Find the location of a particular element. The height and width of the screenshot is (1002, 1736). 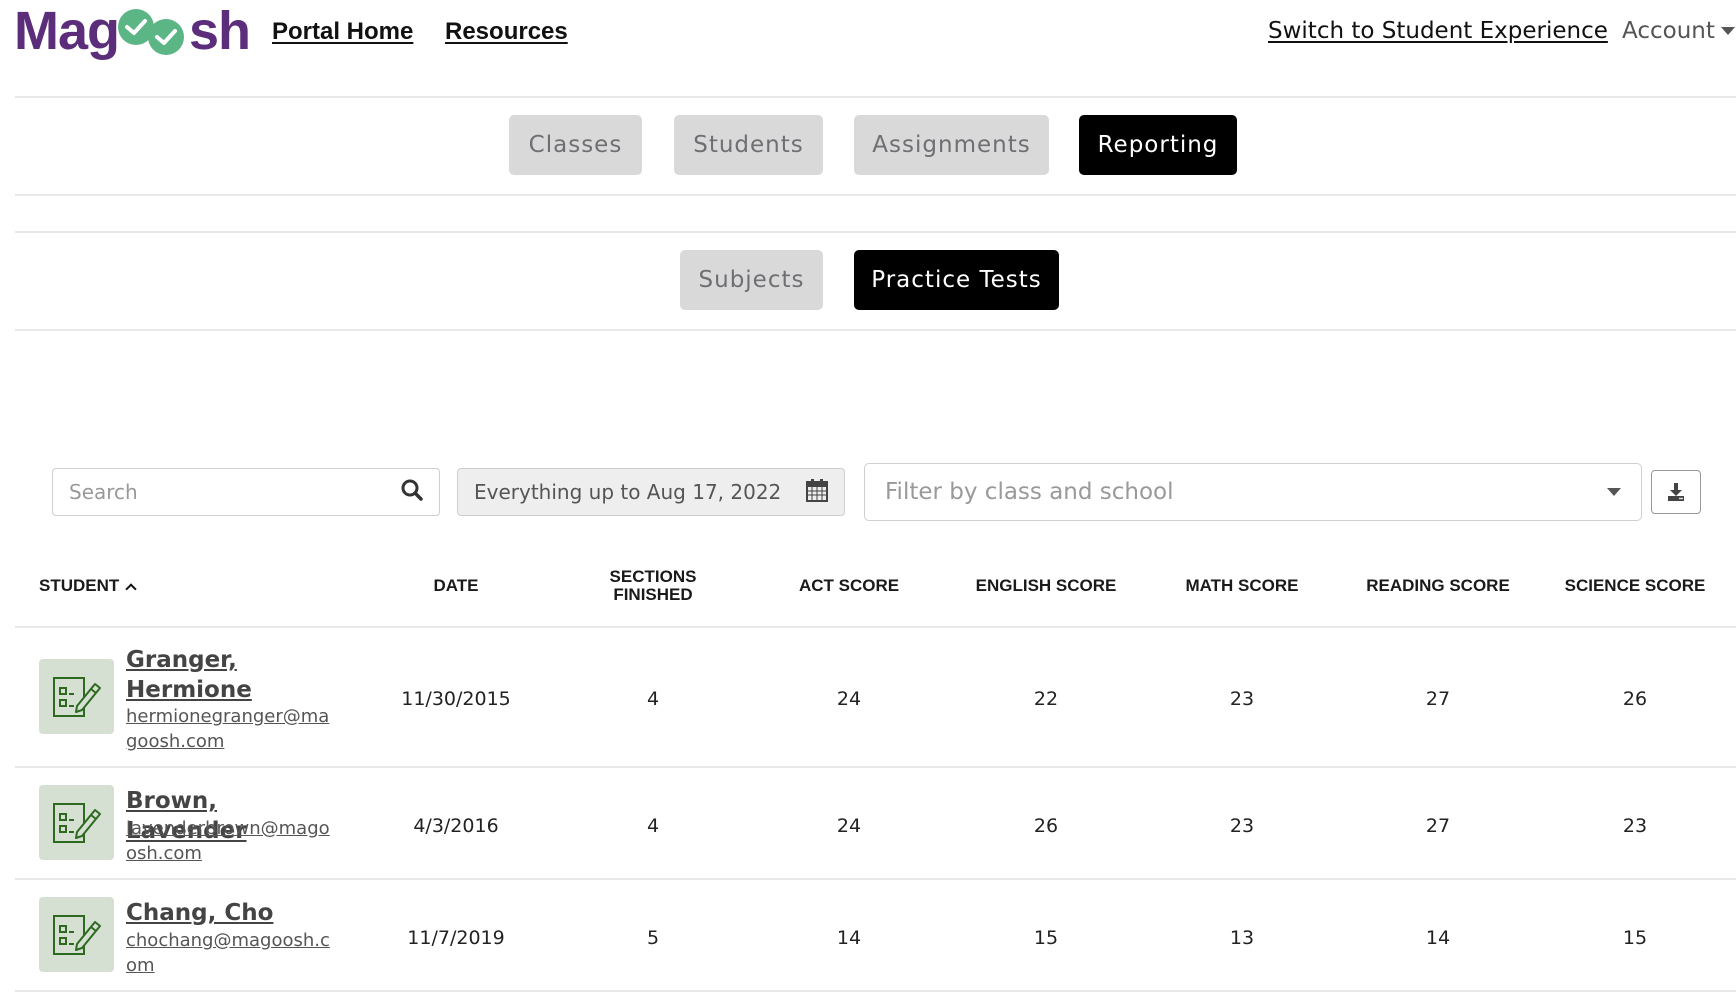

cell-reading-score: 14 is located at coordinates (1438, 938).